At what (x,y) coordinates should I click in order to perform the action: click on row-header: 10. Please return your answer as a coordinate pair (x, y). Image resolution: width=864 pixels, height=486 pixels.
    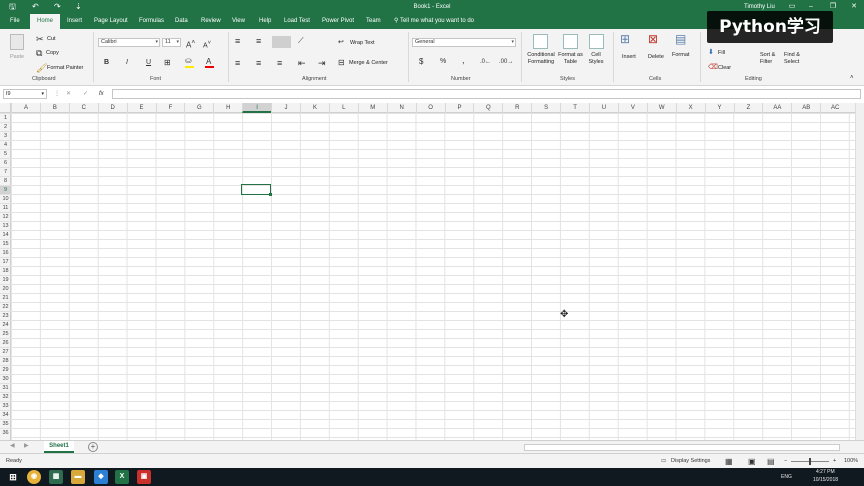
    Looking at the image, I should click on (5, 198).